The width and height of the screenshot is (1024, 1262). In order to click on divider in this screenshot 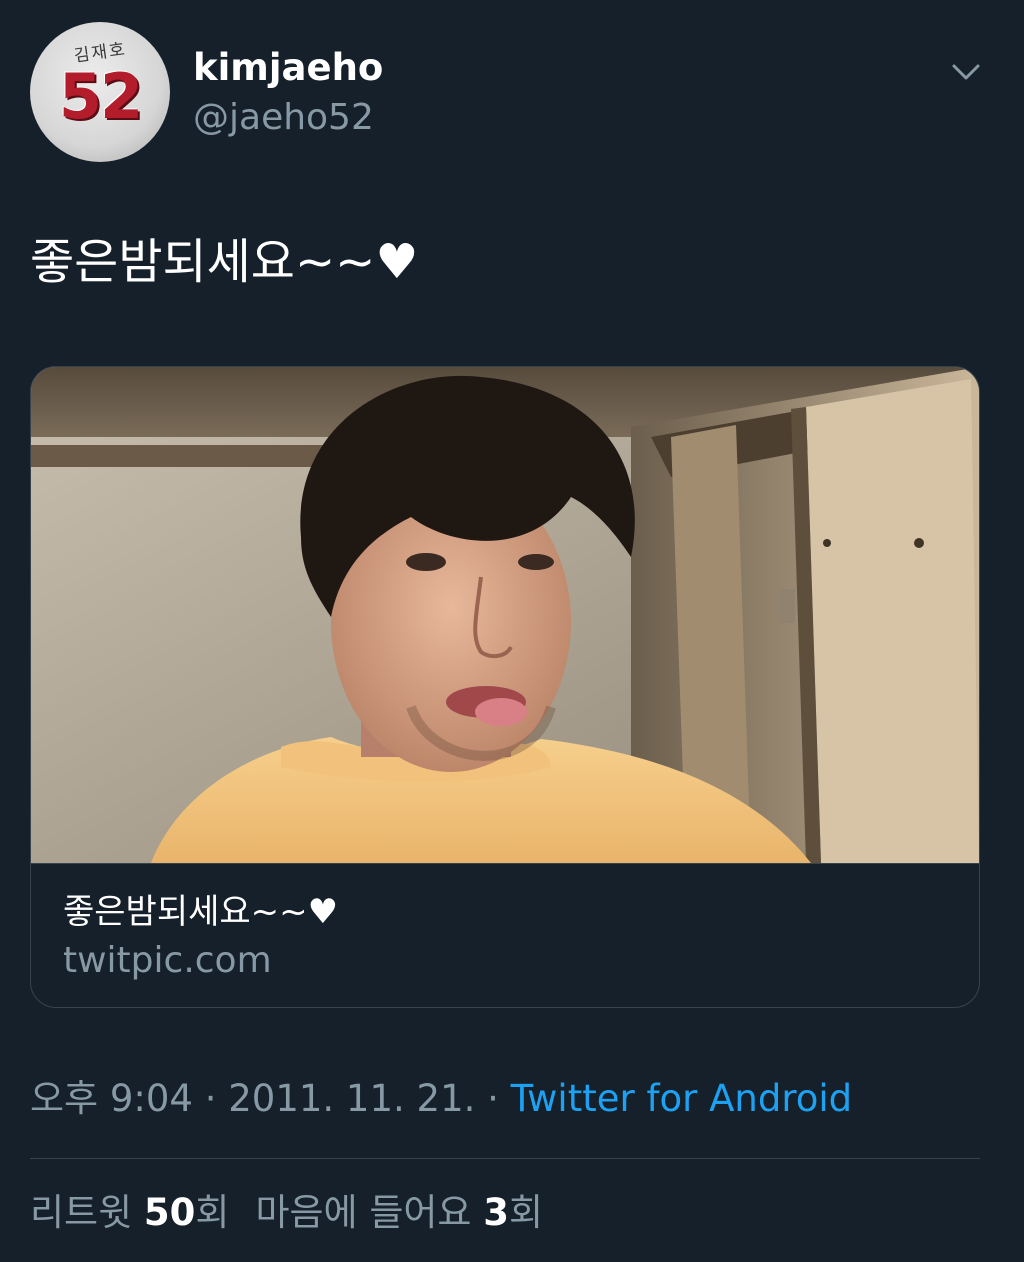, I will do `click(505, 1158)`.